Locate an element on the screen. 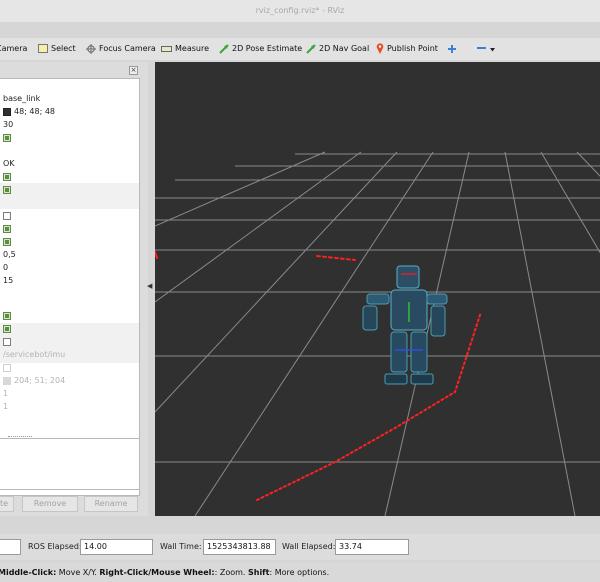  select-icon is located at coordinates (43, 48).